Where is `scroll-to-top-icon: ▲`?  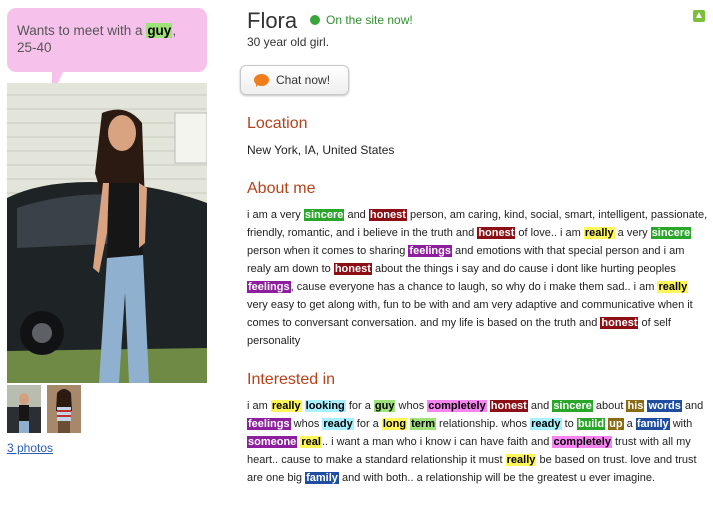 scroll-to-top-icon: ▲ is located at coordinates (699, 16).